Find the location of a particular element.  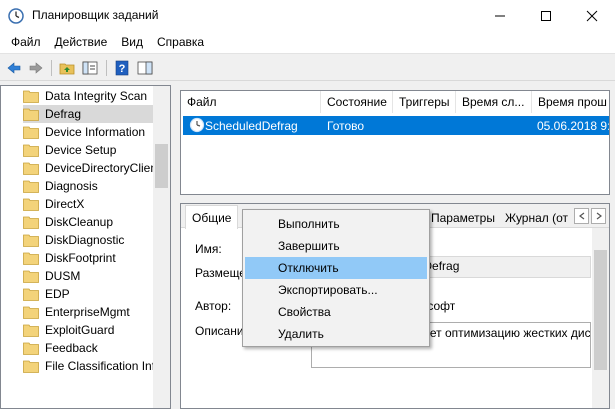

column-header-state: Состояние is located at coordinates (357, 102).